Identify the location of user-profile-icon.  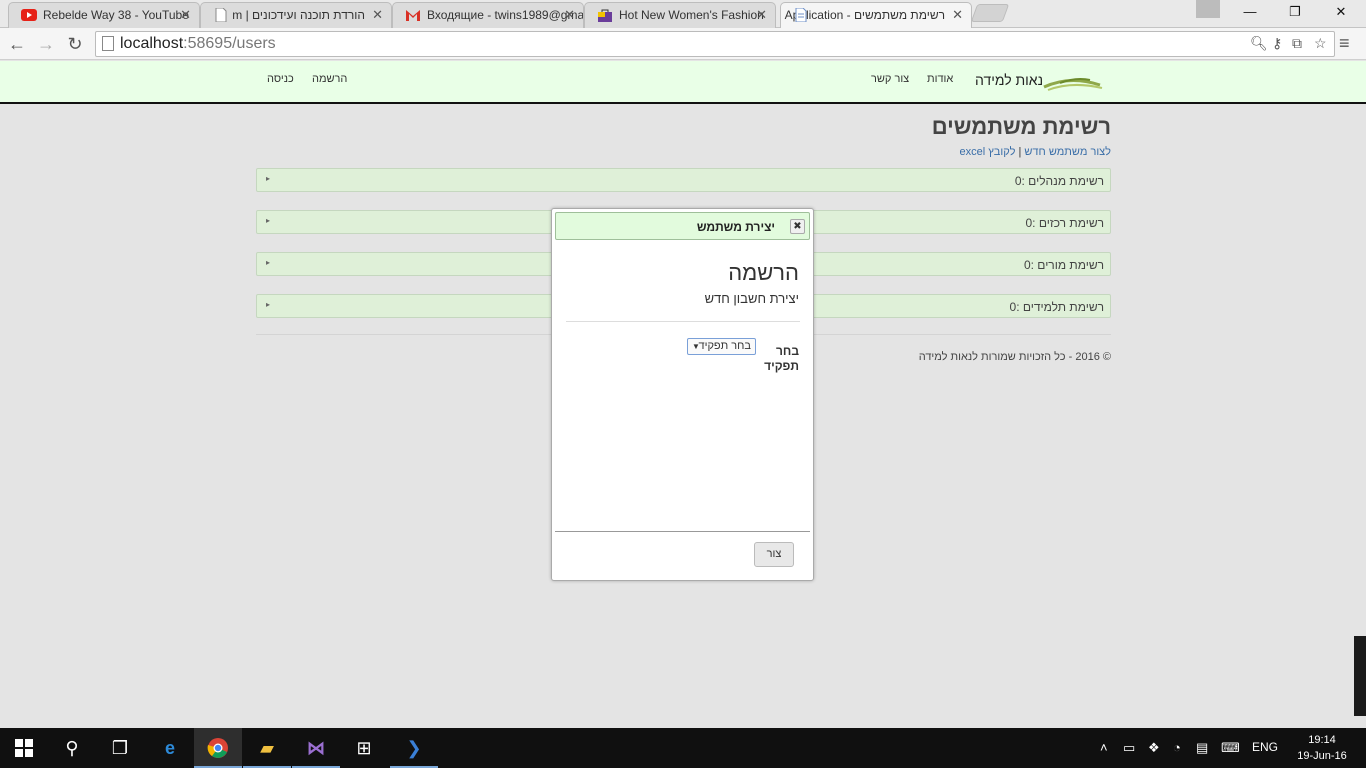
(1208, 9).